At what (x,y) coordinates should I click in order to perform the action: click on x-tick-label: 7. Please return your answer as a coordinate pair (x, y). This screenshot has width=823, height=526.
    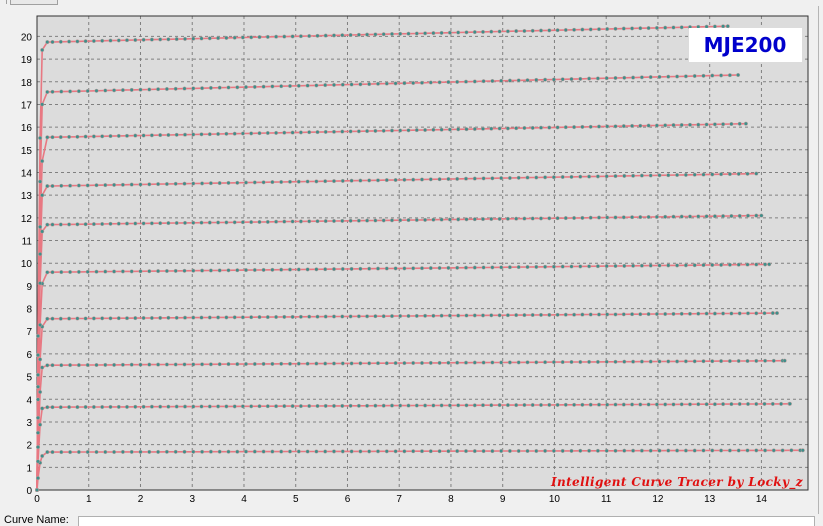
    Looking at the image, I should click on (399, 499).